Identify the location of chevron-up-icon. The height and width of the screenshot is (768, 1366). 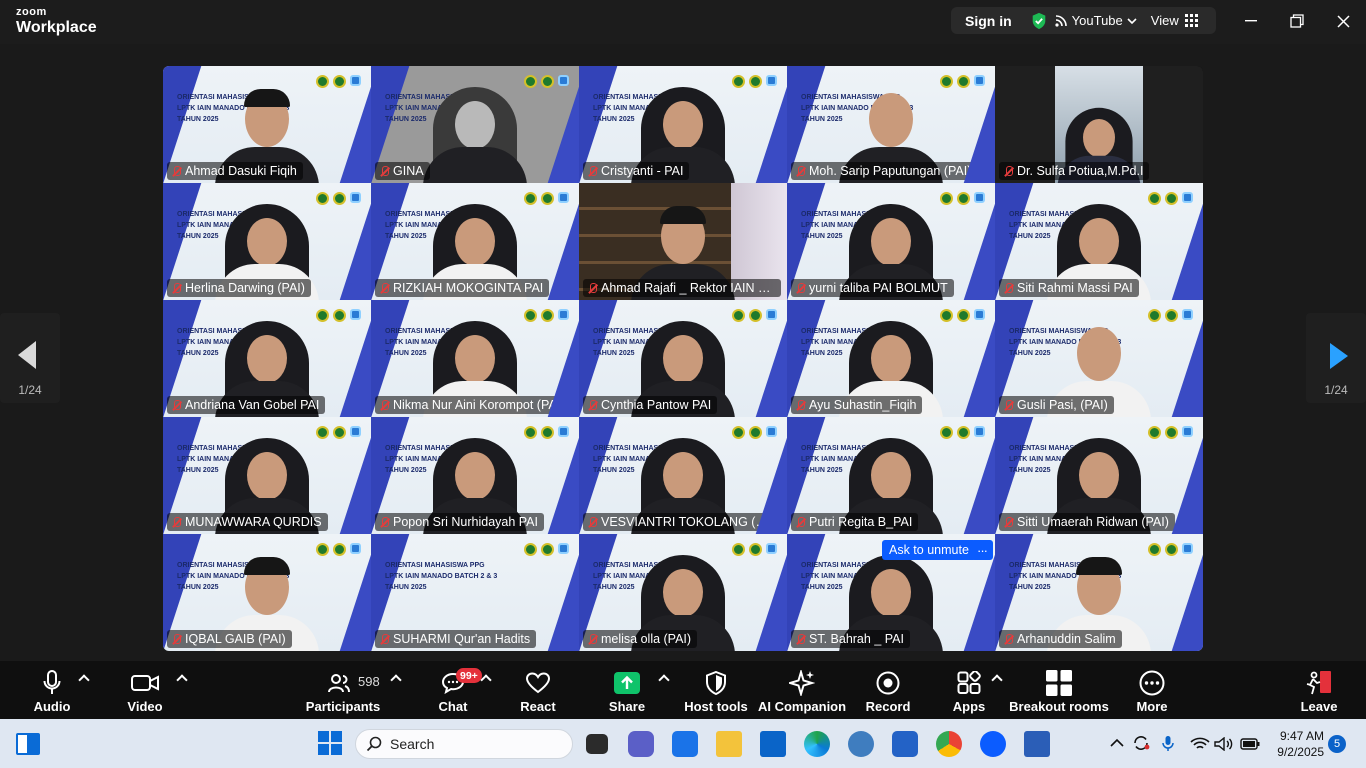
(1117, 743).